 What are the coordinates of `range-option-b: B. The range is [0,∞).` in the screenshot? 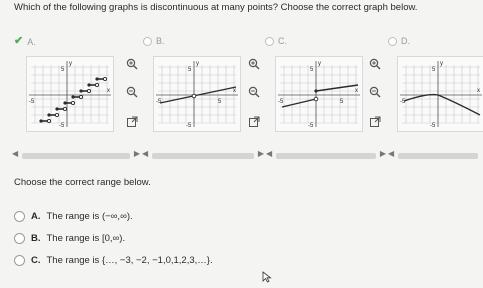 It's located at (69, 238).